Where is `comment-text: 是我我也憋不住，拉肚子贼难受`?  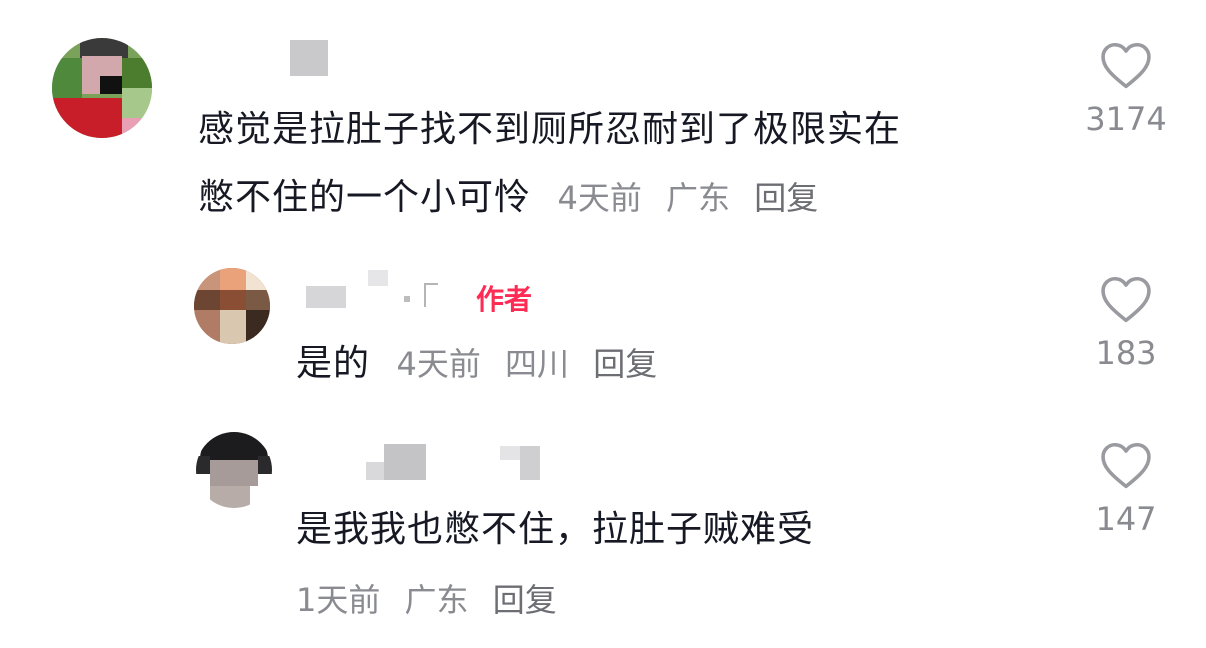
comment-text: 是我我也憋不住，拉肚子贼难受 is located at coordinates (555, 530).